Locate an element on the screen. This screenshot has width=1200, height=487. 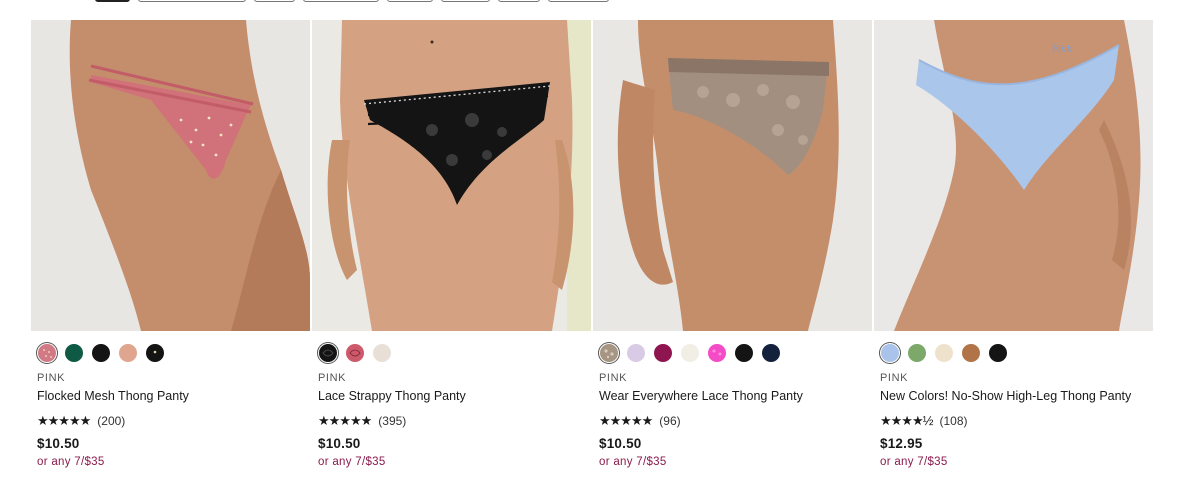
product-name: Lace Strappy Thong Panty is located at coordinates (392, 396).